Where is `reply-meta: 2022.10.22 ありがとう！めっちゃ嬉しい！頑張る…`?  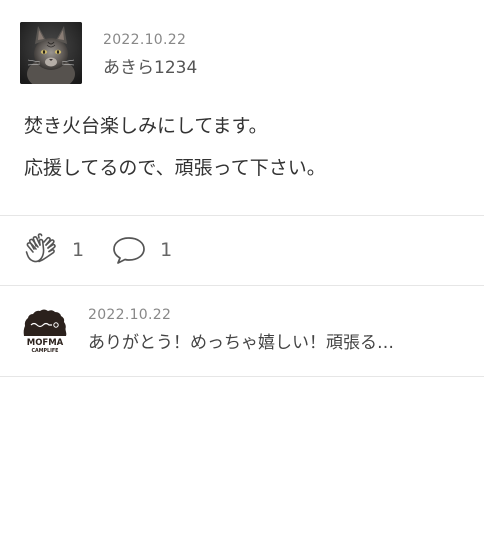
reply-meta: 2022.10.22 ありがとう！めっちゃ嬉しい！頑張る… is located at coordinates (278, 330).